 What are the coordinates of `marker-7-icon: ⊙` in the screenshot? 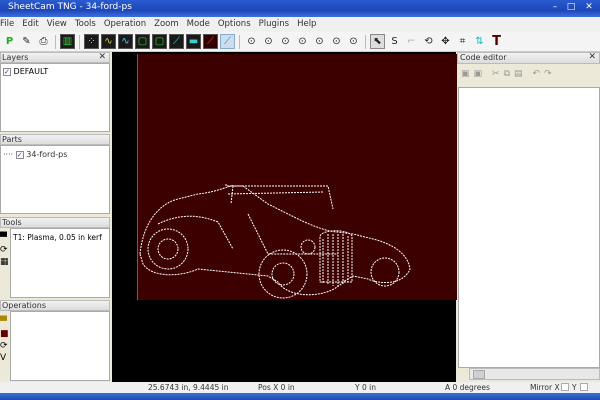 It's located at (353, 41).